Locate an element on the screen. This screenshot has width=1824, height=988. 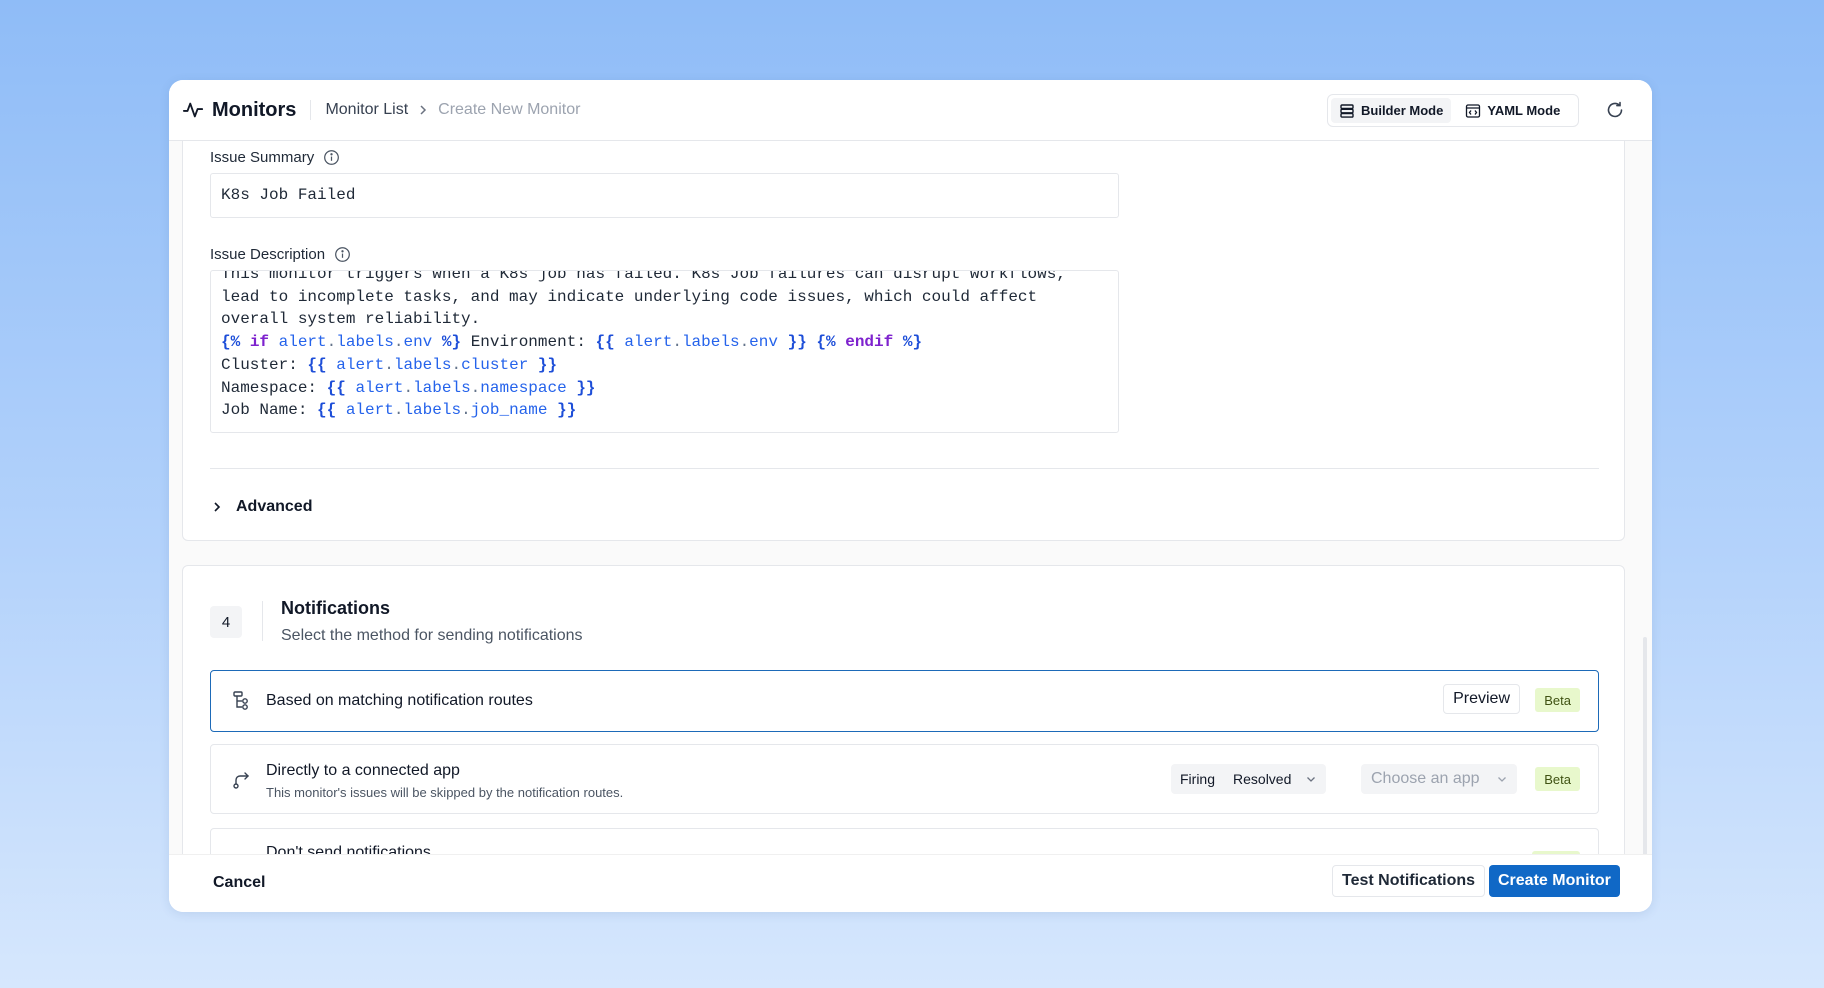
choose-app-select: Choose an app is located at coordinates (1439, 779).